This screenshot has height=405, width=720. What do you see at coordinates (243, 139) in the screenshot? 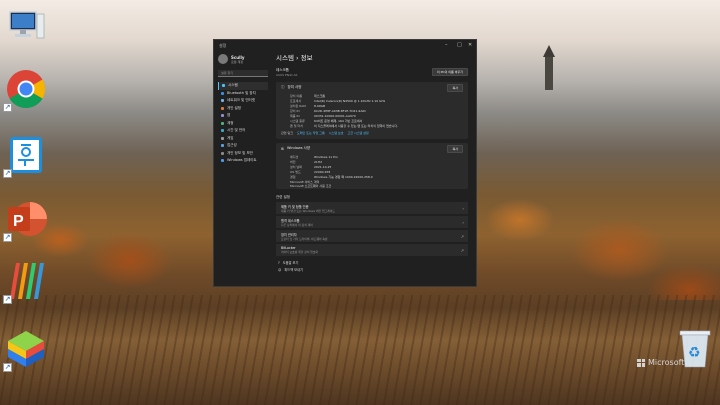
I see `nav-item-gaming: 게임` at bounding box center [243, 139].